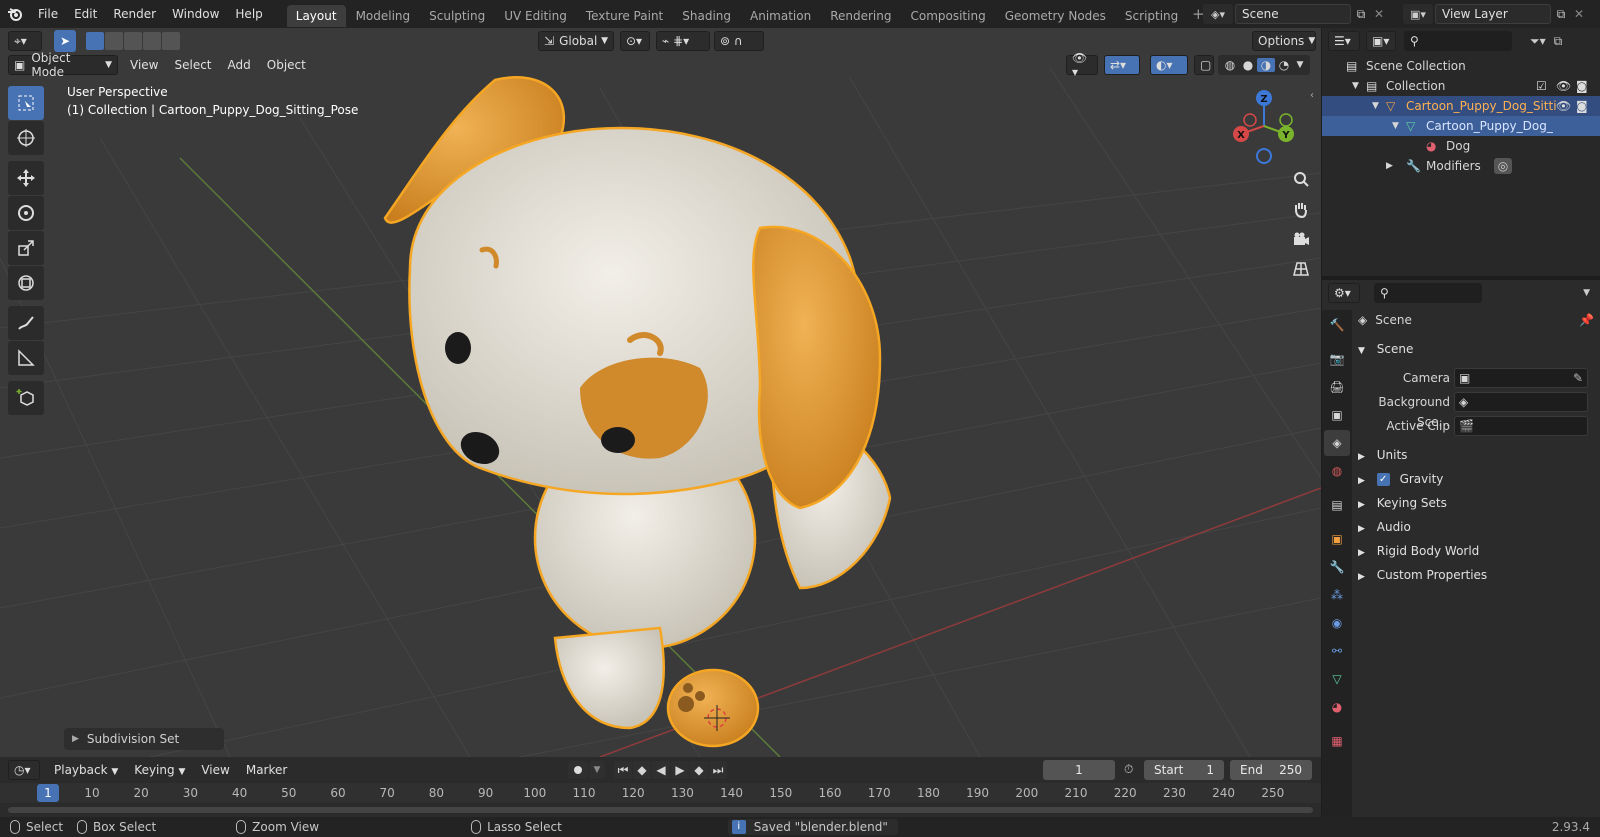 The width and height of the screenshot is (1600, 837). I want to click on last-operator-panel: ▶ Subdivision Set, so click(144, 739).